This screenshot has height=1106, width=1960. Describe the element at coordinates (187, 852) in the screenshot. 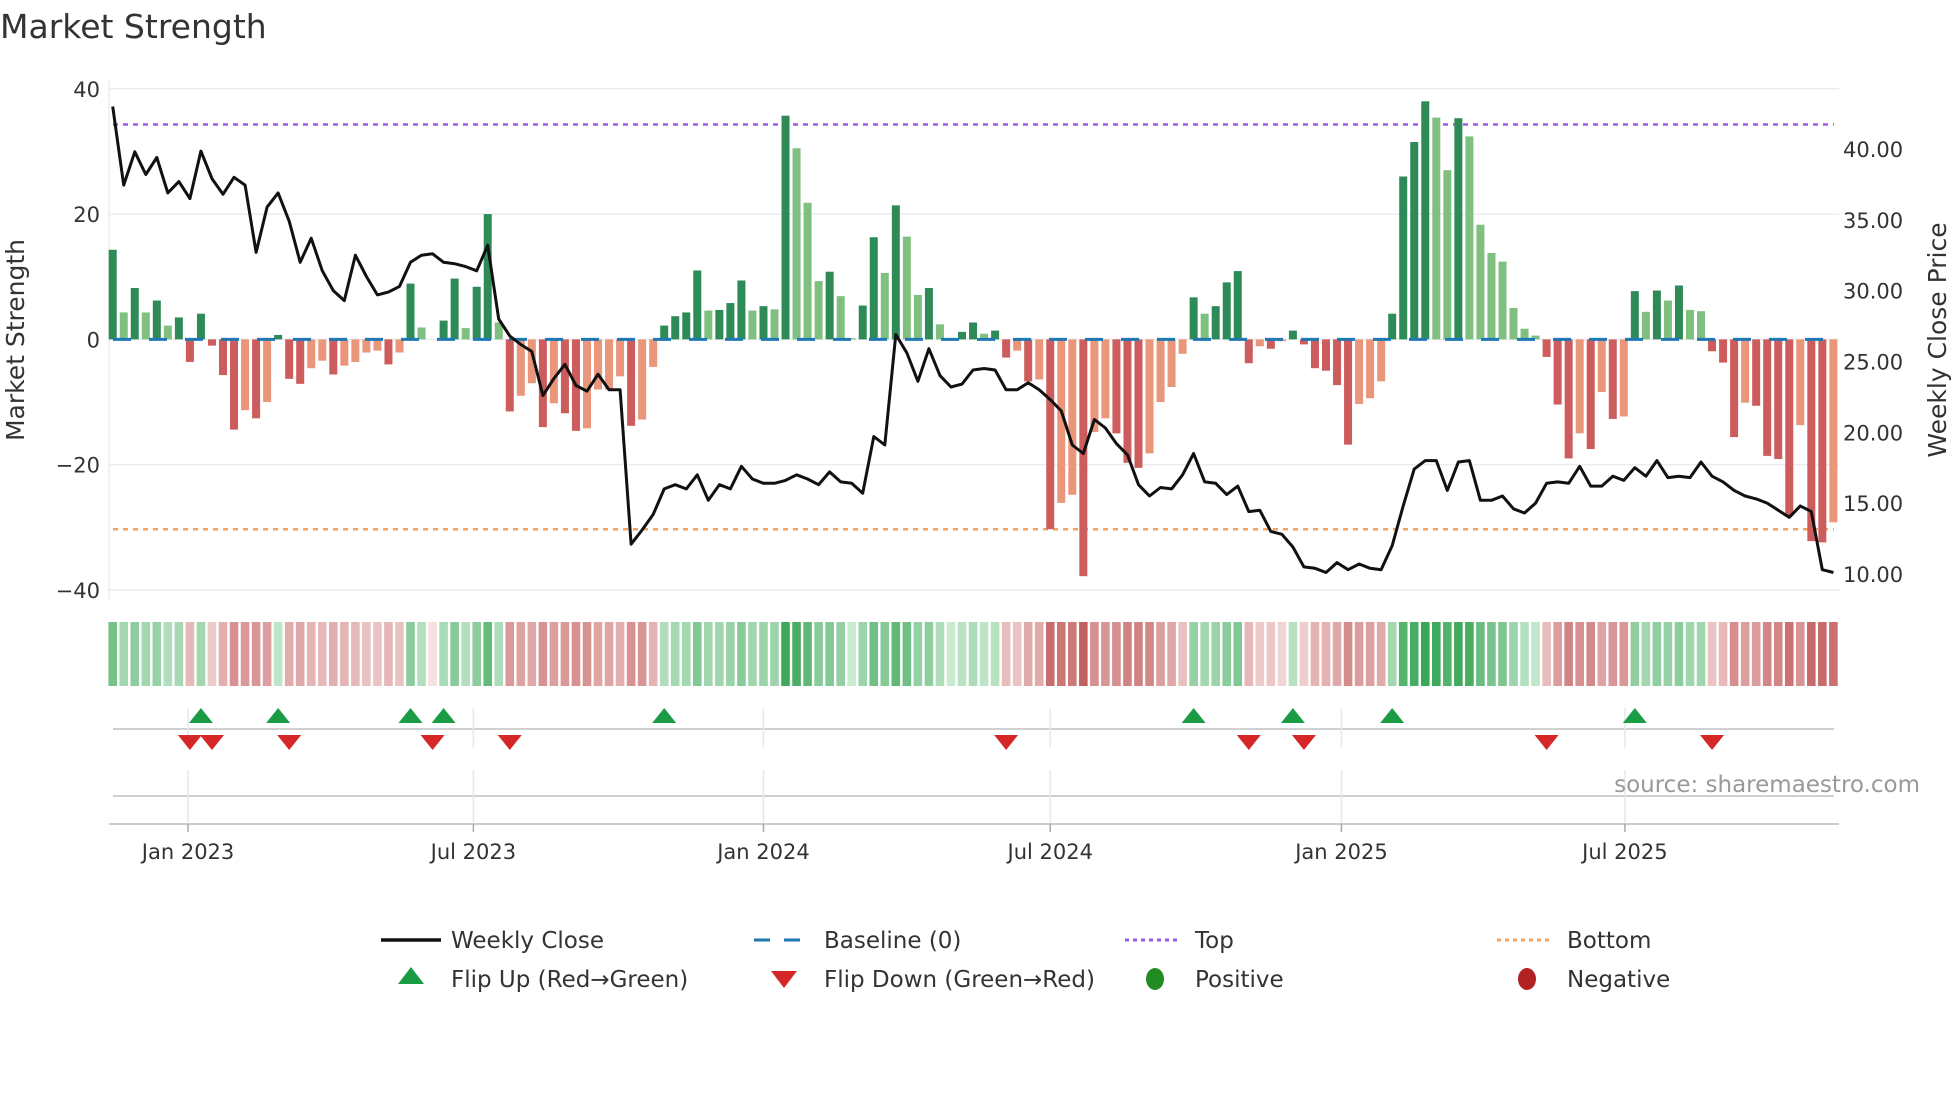

I see `x-tick-label: Jan 2023` at that location.